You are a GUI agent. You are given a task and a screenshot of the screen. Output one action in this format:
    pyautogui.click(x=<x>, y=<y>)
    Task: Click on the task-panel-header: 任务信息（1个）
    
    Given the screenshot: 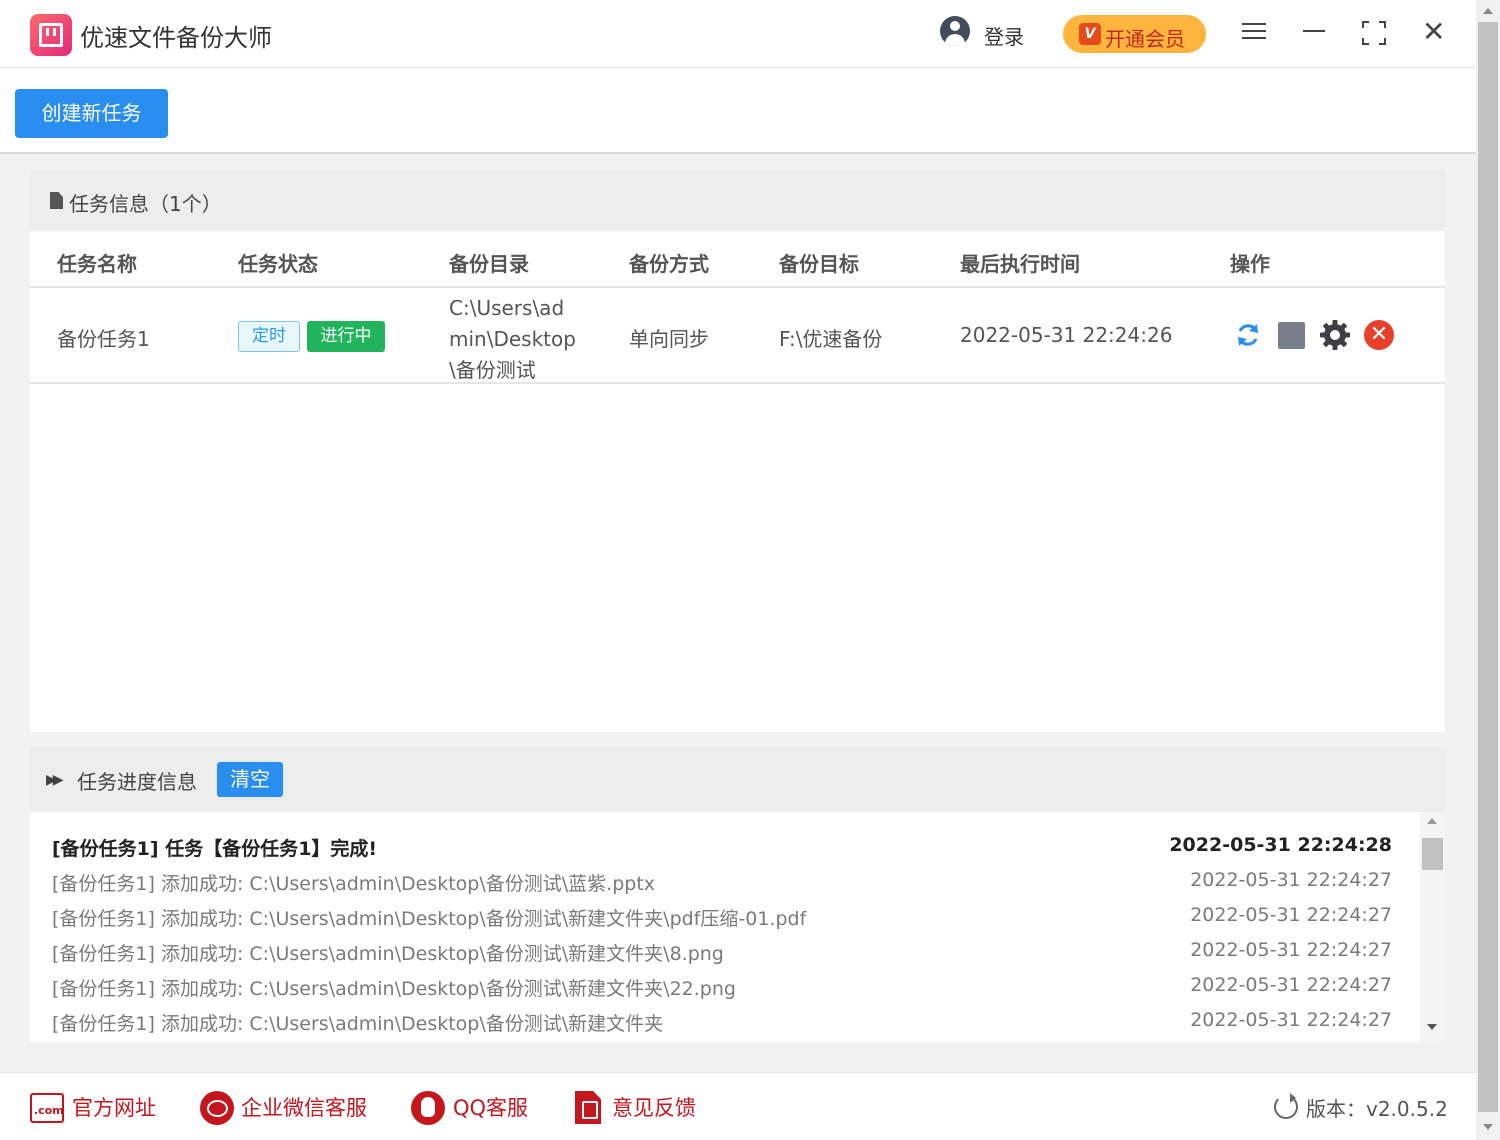 What is the action you would take?
    pyautogui.click(x=737, y=200)
    